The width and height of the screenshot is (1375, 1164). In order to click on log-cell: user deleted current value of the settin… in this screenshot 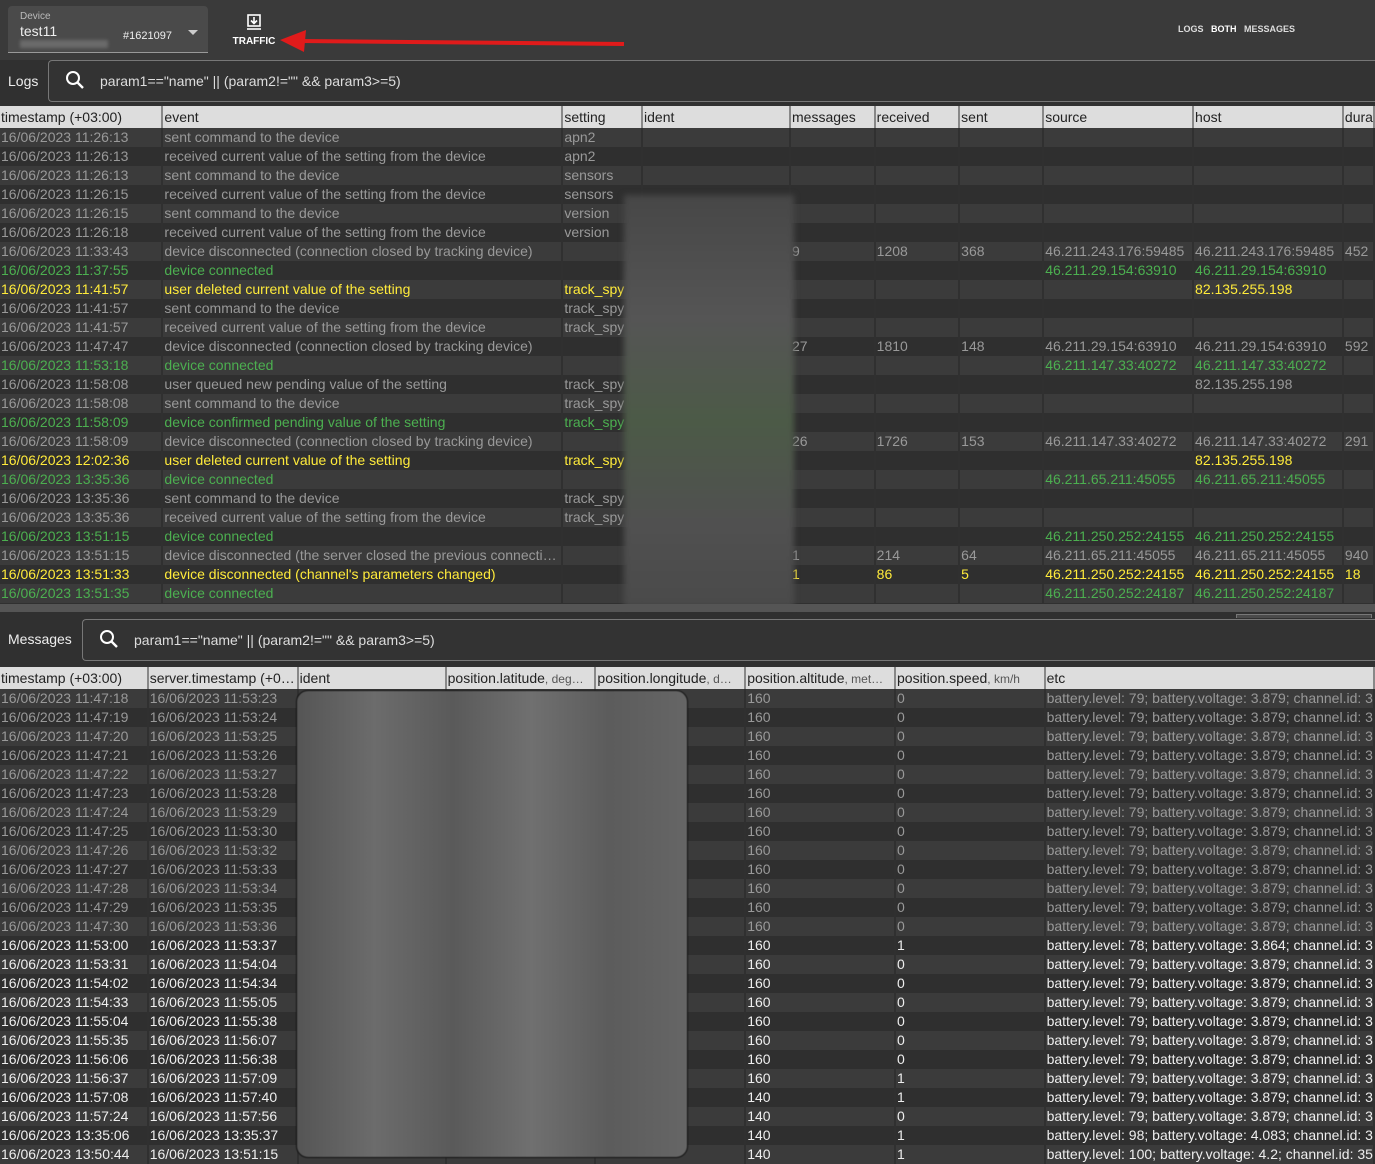, I will do `click(363, 289)`.